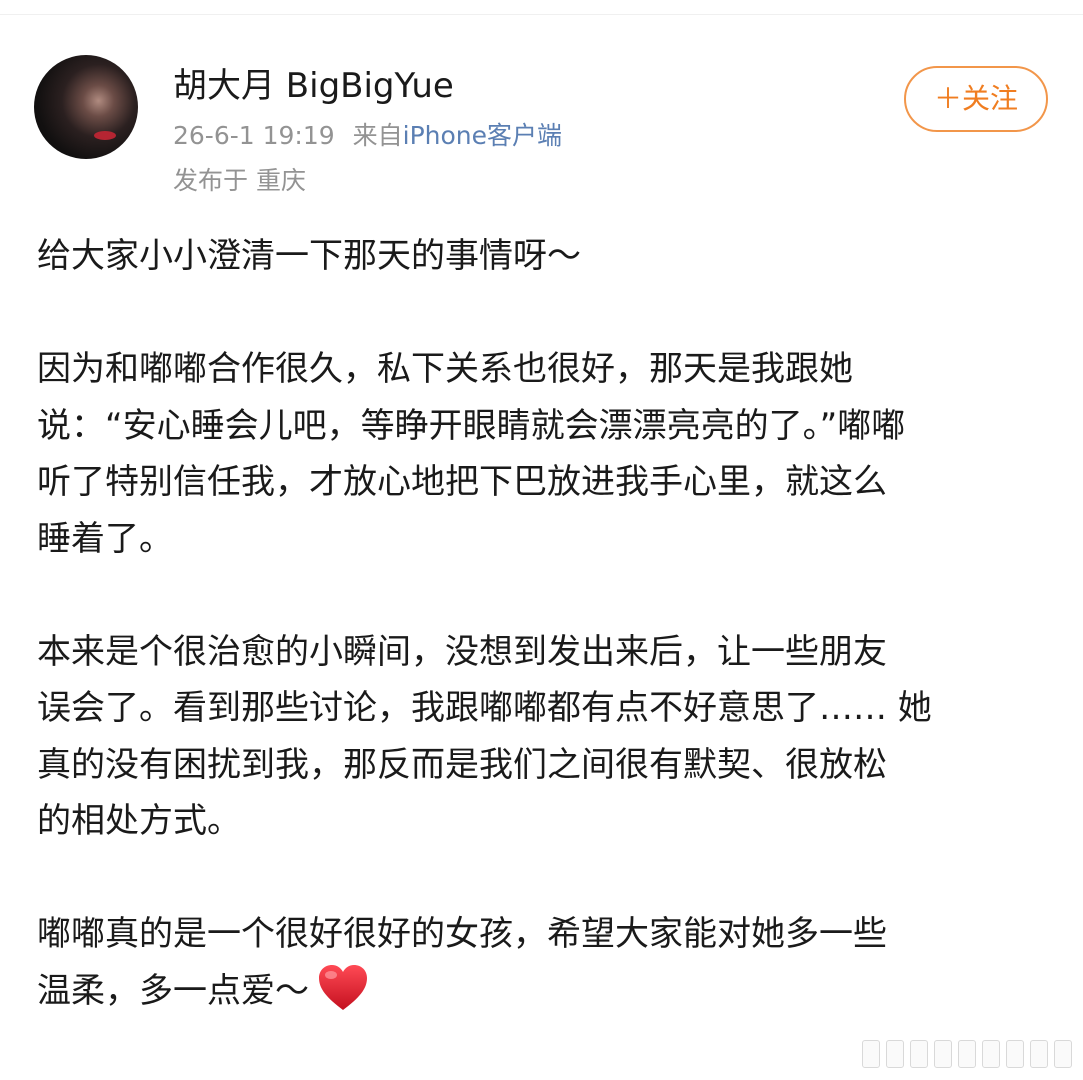 The image size is (1083, 1080). I want to click on post-meta: 26-6-1 19:19 来自iPhone客户端, so click(367, 136).